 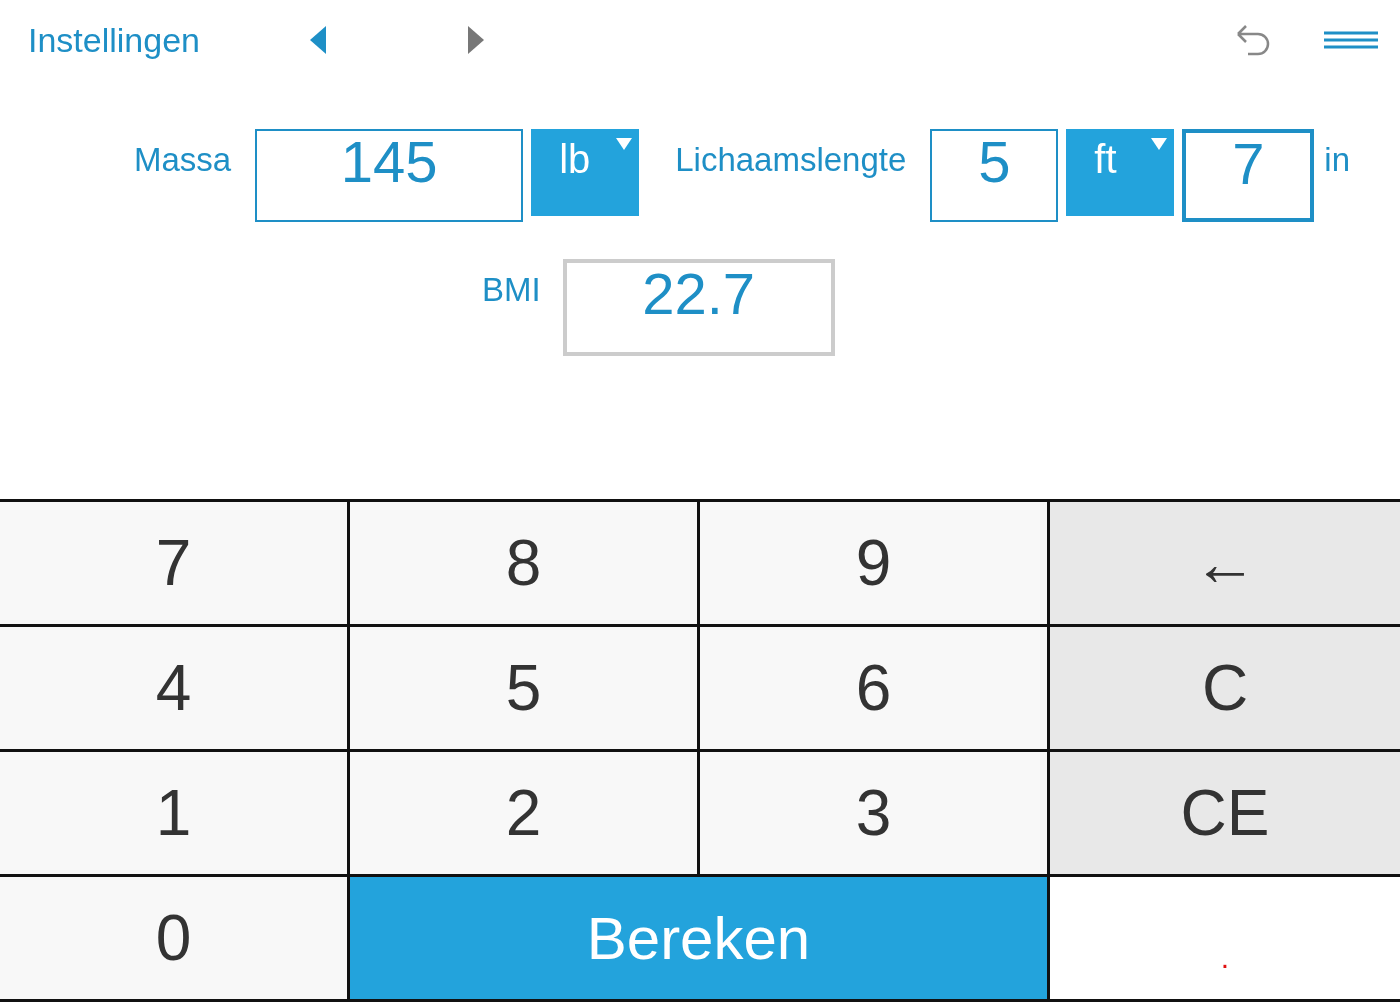 I want to click on digit-key: 7, so click(x=175, y=564).